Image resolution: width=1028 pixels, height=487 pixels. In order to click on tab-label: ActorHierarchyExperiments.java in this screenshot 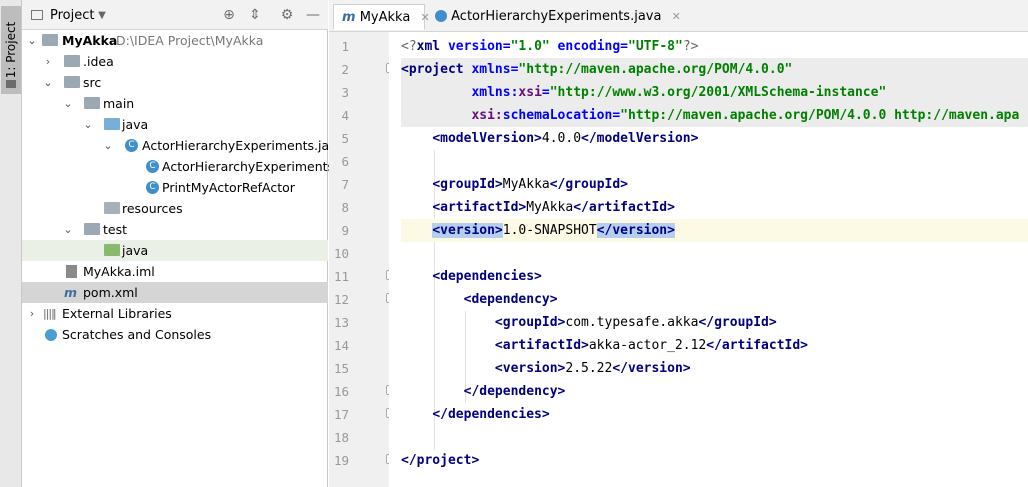, I will do `click(556, 16)`.